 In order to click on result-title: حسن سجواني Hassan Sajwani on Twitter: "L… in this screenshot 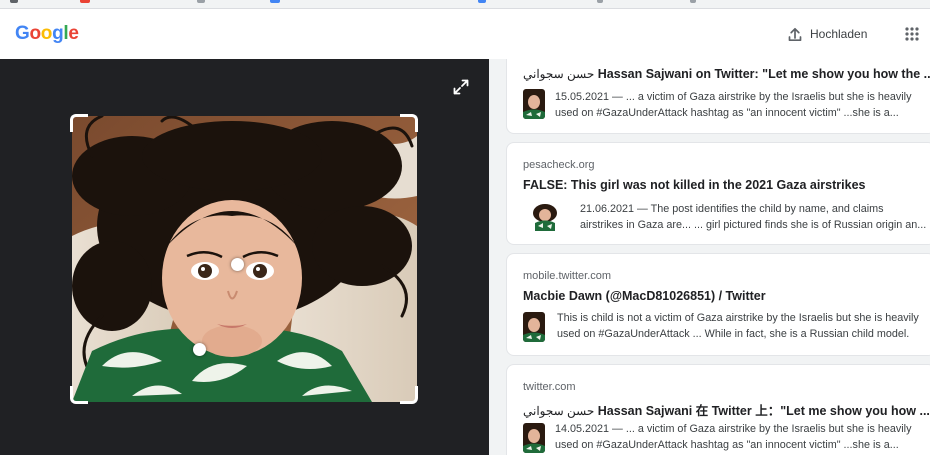, I will do `click(726, 74)`.